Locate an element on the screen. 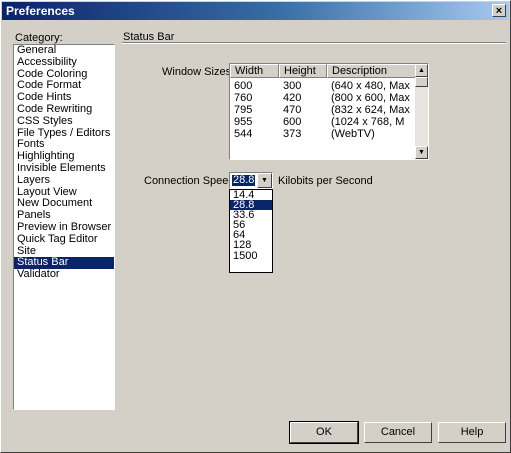 The width and height of the screenshot is (511, 453). dropdown-option: 1500 is located at coordinates (251, 255).